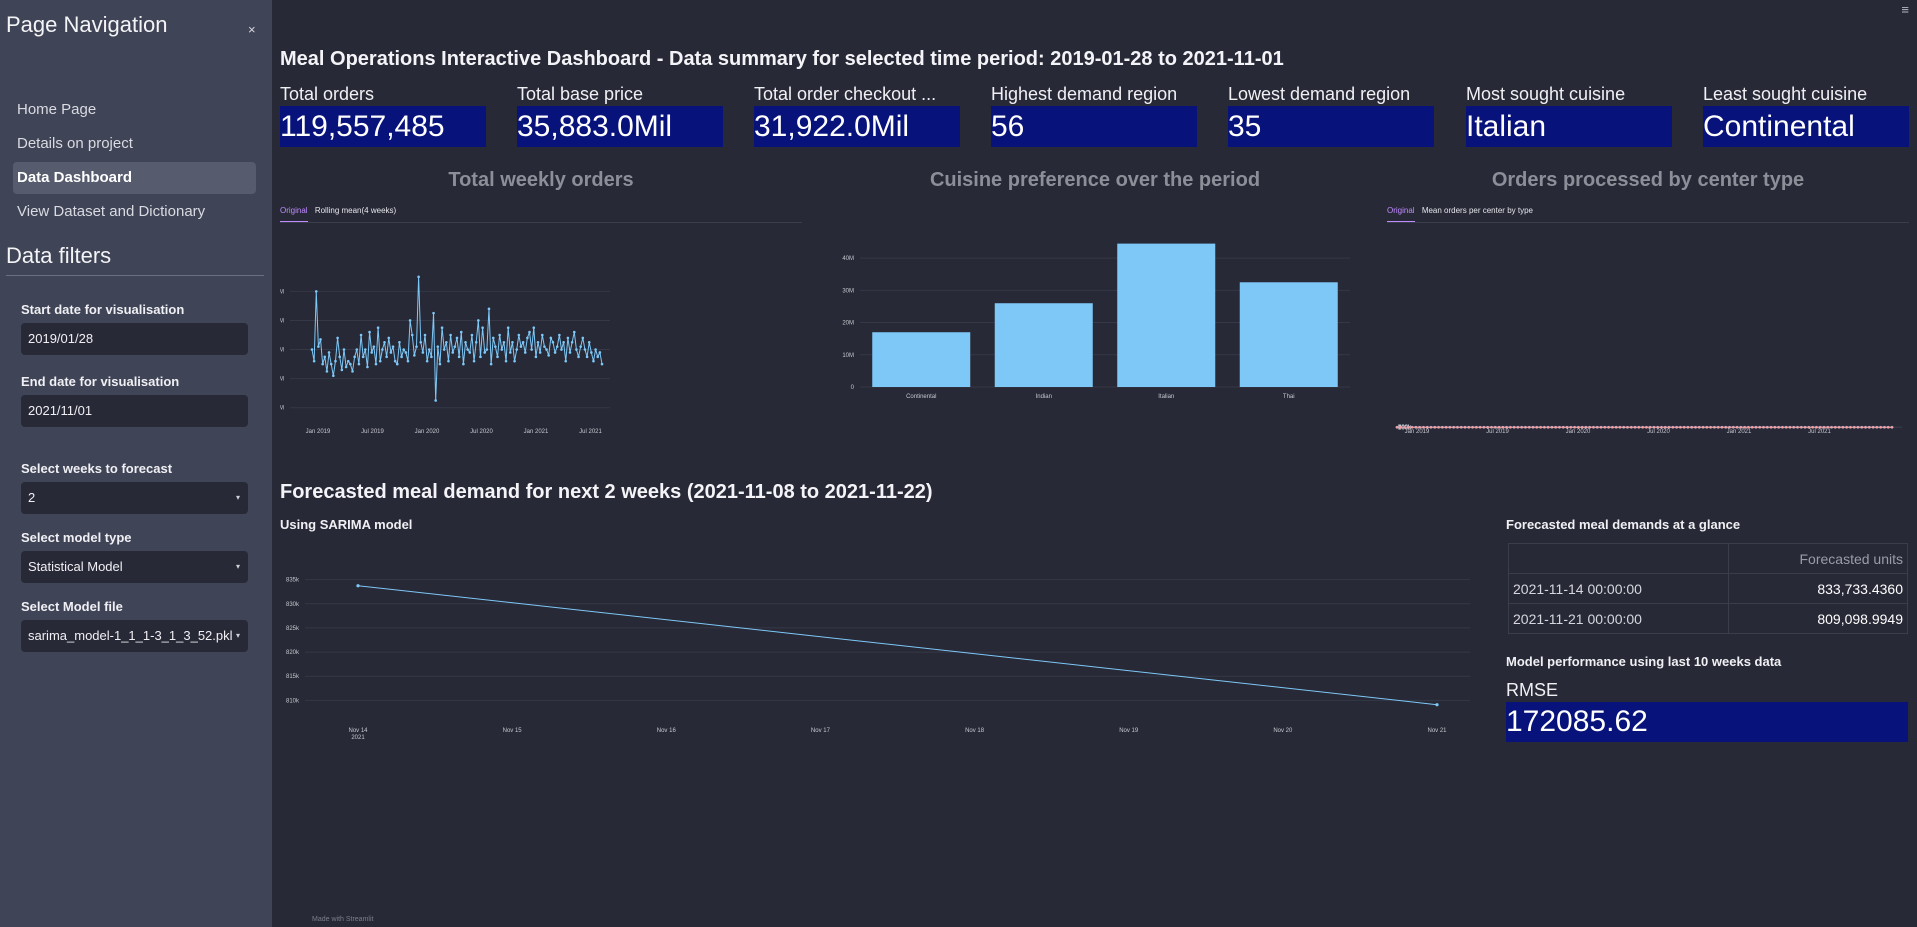  I want to click on y-tick-label: 1M, so click(282, 321).